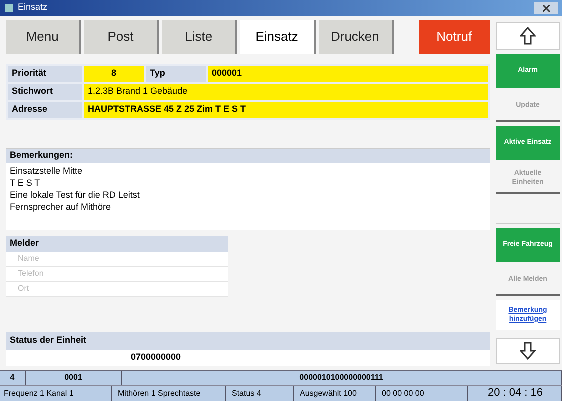 The height and width of the screenshot is (401, 562). Describe the element at coordinates (29, 259) in the screenshot. I see `field-label: Name` at that location.